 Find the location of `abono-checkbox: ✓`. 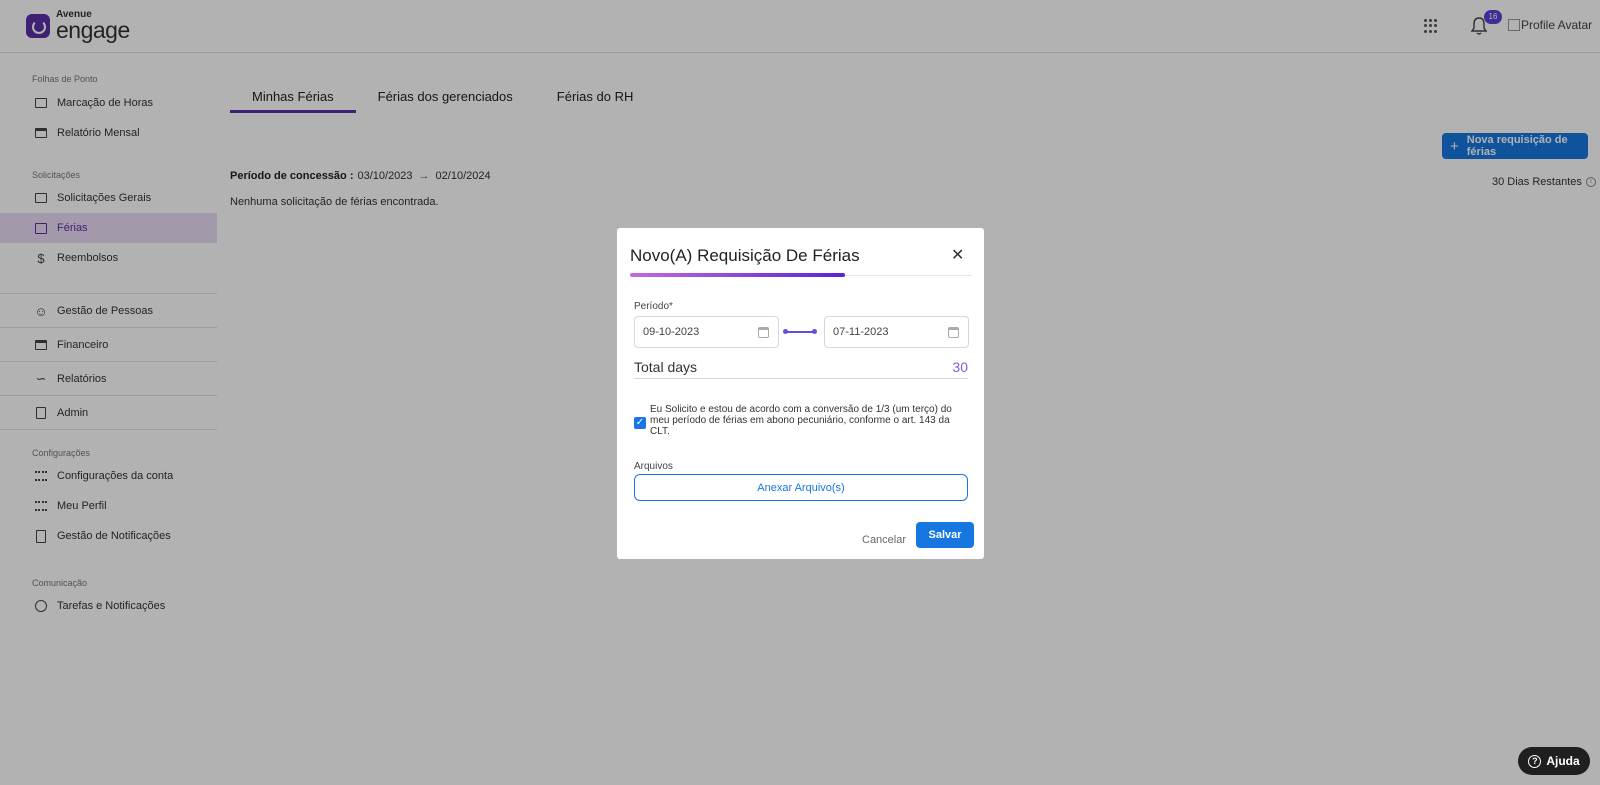

abono-checkbox: ✓ is located at coordinates (640, 423).